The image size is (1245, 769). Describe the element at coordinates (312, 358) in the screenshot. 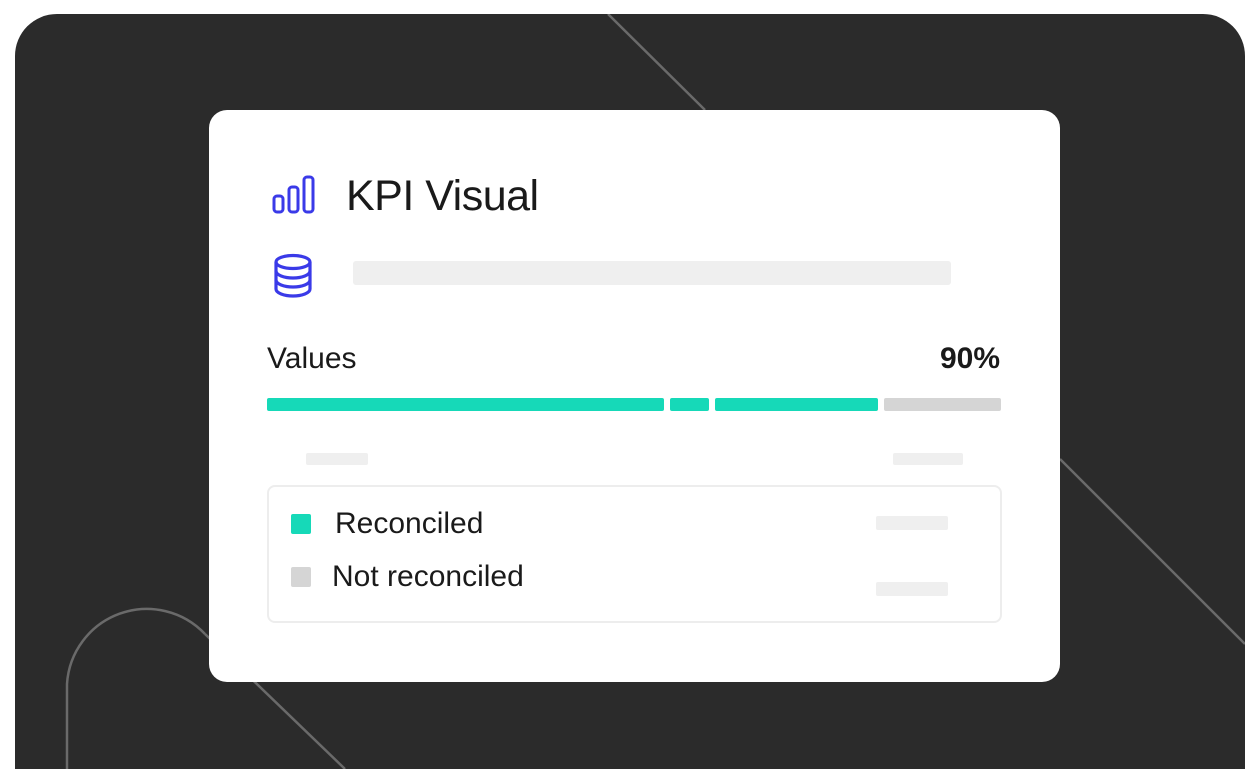

I see `values-label: Values` at that location.